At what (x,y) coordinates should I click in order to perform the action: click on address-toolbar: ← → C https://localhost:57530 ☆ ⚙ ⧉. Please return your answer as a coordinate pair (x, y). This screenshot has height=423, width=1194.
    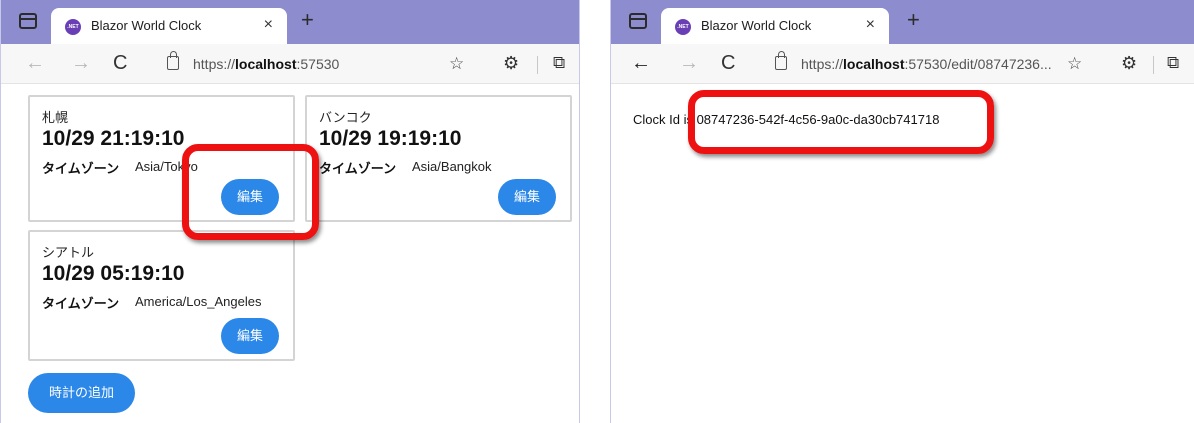
    Looking at the image, I should click on (290, 64).